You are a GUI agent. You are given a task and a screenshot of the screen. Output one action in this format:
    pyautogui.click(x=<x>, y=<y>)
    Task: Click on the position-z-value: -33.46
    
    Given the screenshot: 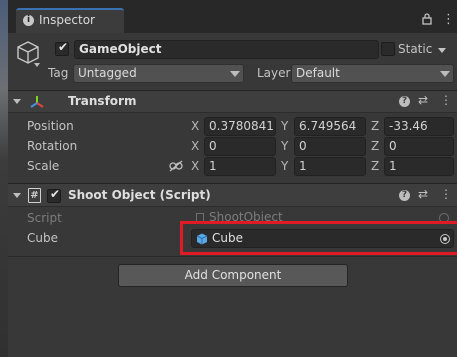 What is the action you would take?
    pyautogui.click(x=408, y=126)
    